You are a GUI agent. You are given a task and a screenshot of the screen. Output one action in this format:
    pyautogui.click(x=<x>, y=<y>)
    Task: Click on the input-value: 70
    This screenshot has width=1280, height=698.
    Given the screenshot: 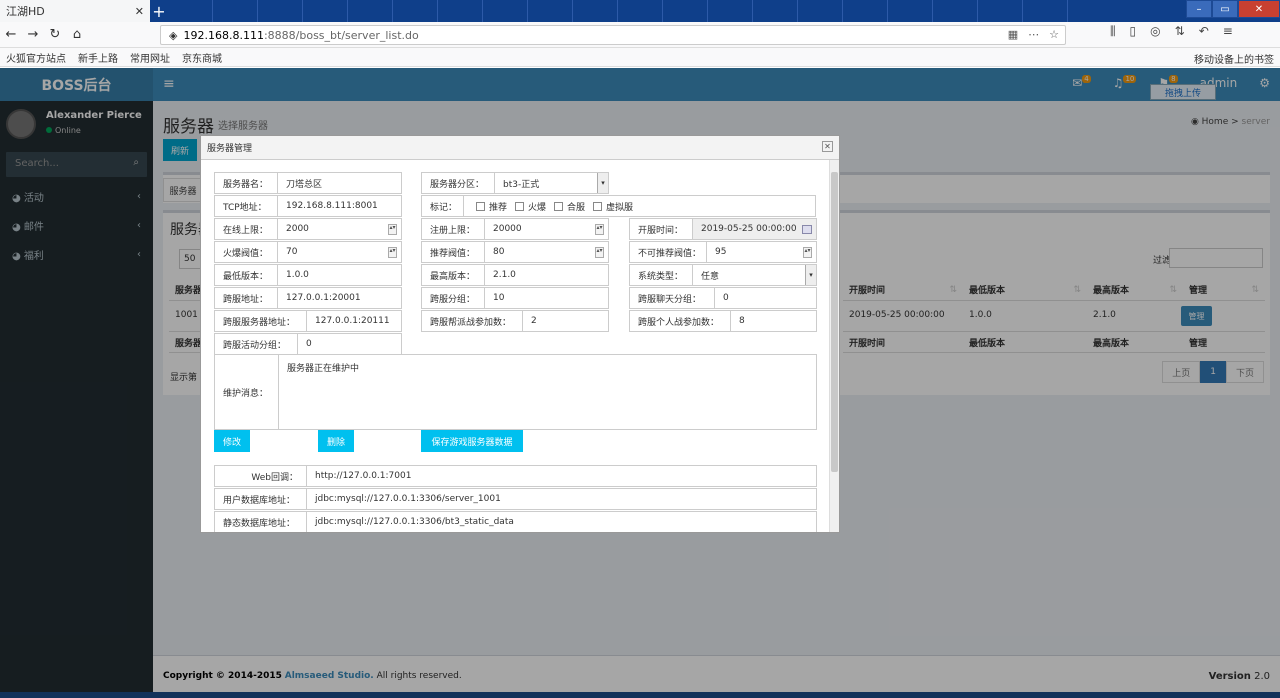 What is the action you would take?
    pyautogui.click(x=292, y=252)
    